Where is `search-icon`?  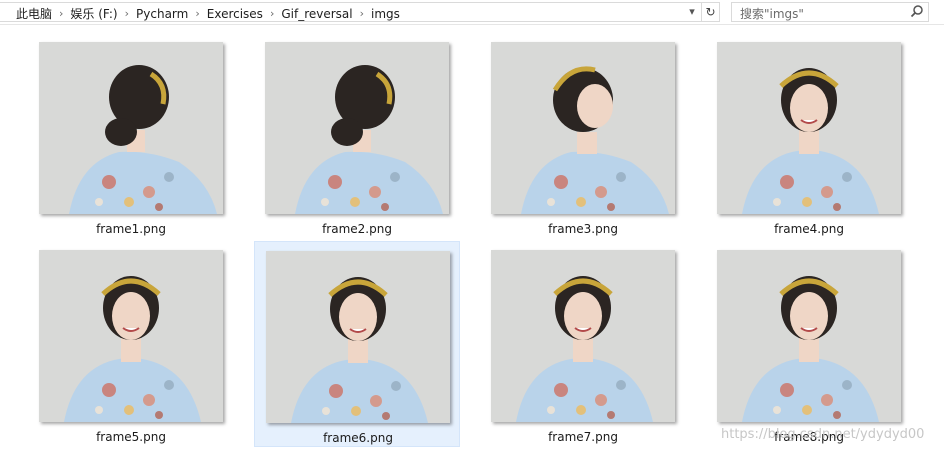 search-icon is located at coordinates (917, 12).